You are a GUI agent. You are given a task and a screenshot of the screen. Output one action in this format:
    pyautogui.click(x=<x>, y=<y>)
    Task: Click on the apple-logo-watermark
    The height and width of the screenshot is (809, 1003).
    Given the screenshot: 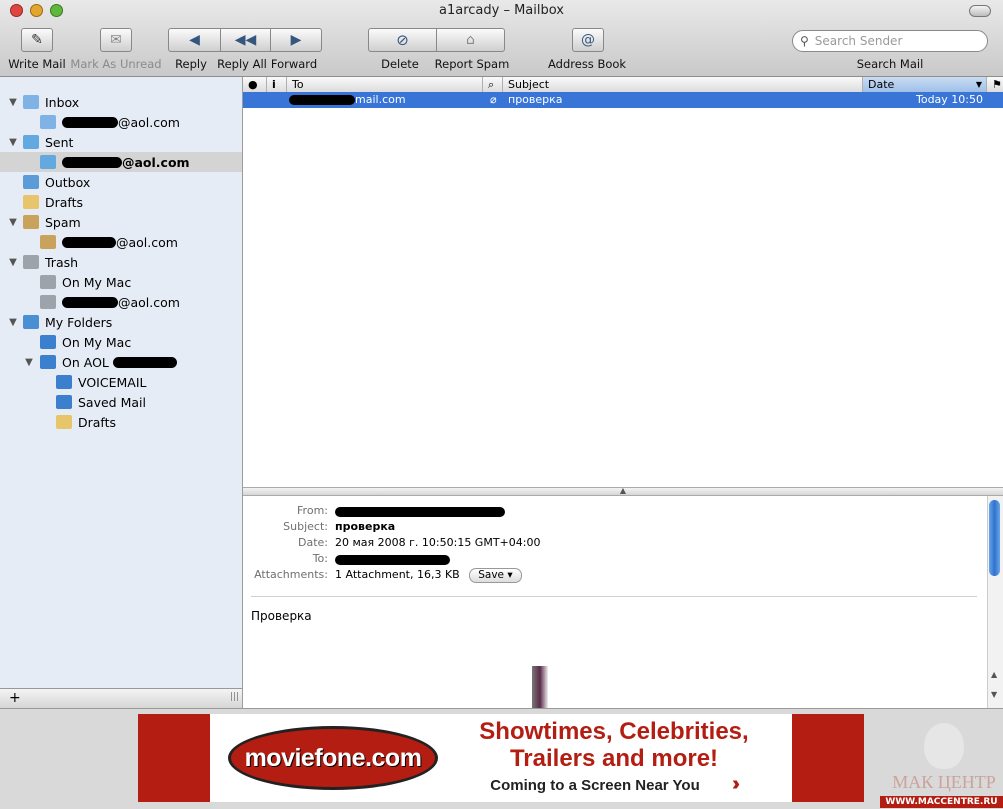 What is the action you would take?
    pyautogui.click(x=944, y=746)
    